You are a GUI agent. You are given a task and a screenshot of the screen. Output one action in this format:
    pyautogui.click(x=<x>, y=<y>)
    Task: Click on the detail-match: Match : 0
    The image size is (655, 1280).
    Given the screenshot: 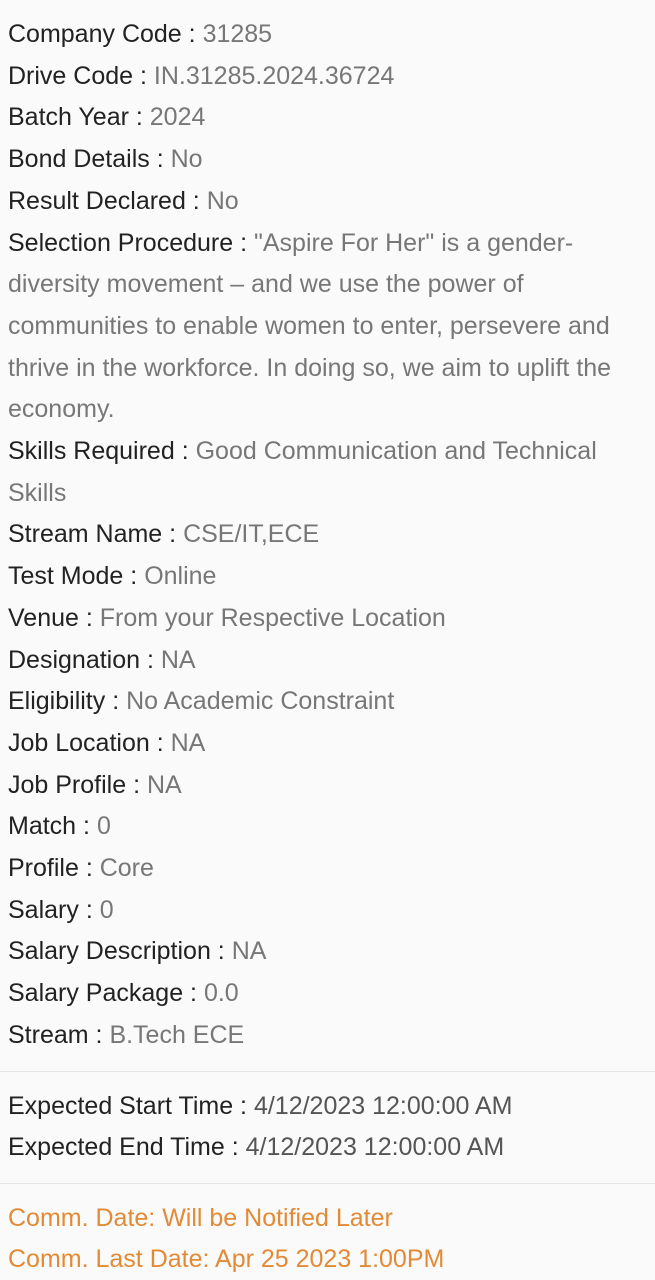 What is the action you would take?
    pyautogui.click(x=59, y=826)
    